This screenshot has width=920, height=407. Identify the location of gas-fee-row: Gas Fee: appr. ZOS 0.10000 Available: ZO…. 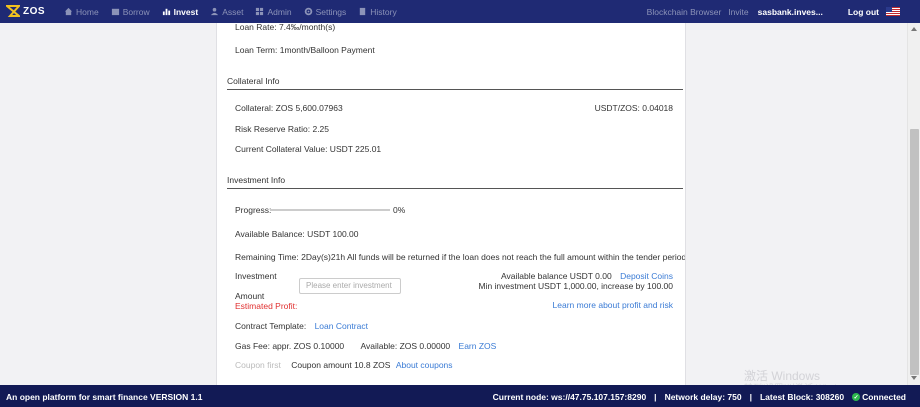
(365, 346).